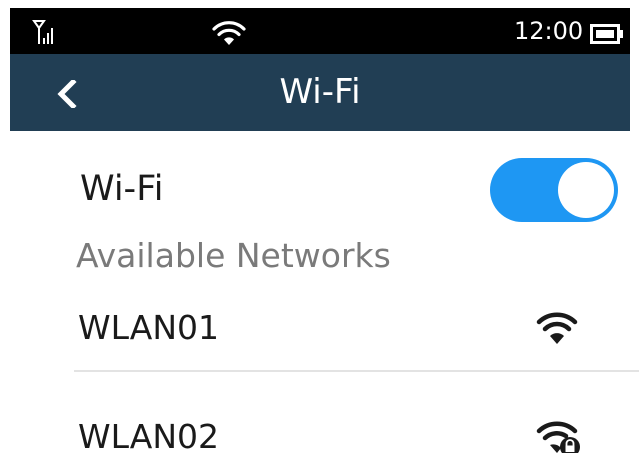 This screenshot has height=453, width=639. Describe the element at coordinates (558, 437) in the screenshot. I see `wifi-locked-icon` at that location.